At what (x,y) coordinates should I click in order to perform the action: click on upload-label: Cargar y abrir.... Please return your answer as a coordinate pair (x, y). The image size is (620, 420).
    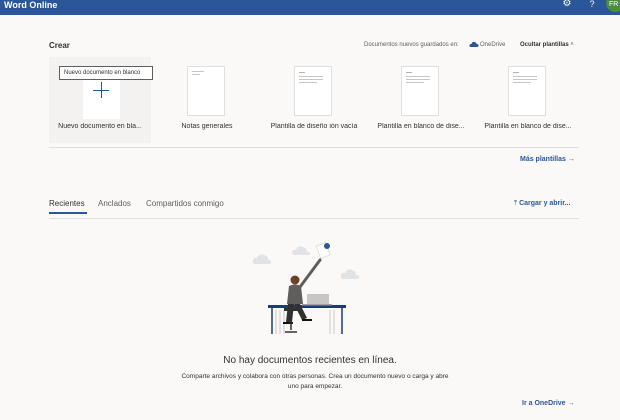
    Looking at the image, I should click on (545, 203).